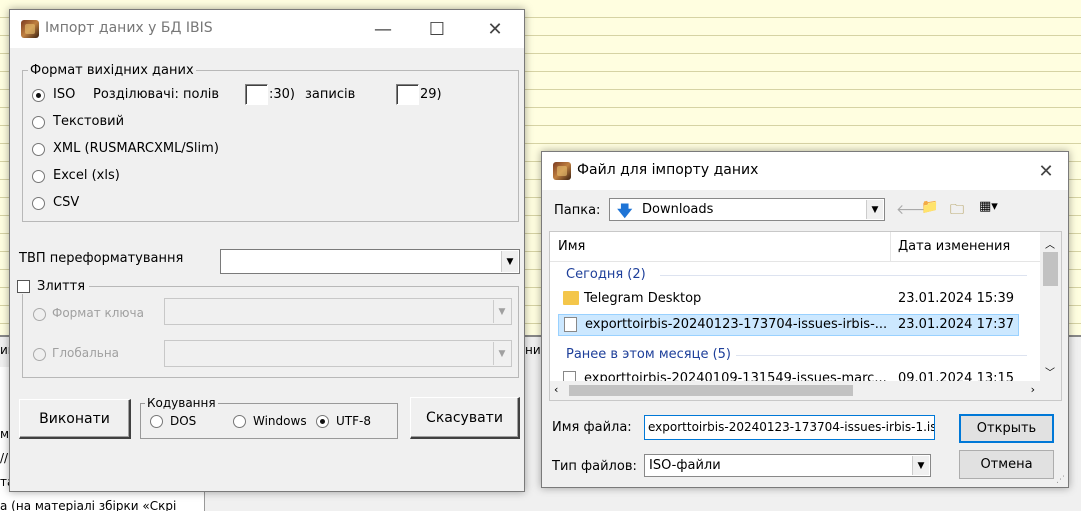  I want to click on background-grid-header-right: ни, so click(533, 350).